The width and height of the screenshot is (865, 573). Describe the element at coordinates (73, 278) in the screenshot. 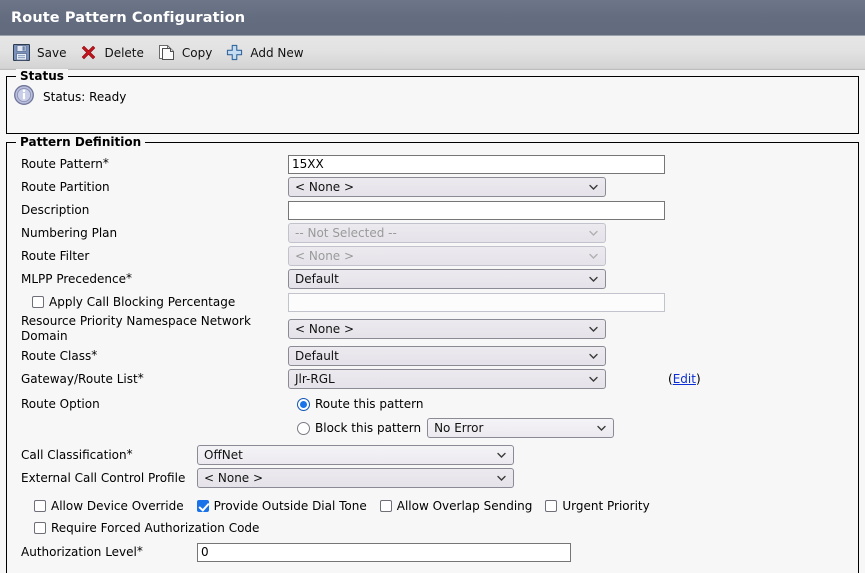

I see `mlpp-precedence-label-text: MLPP Precedence` at that location.